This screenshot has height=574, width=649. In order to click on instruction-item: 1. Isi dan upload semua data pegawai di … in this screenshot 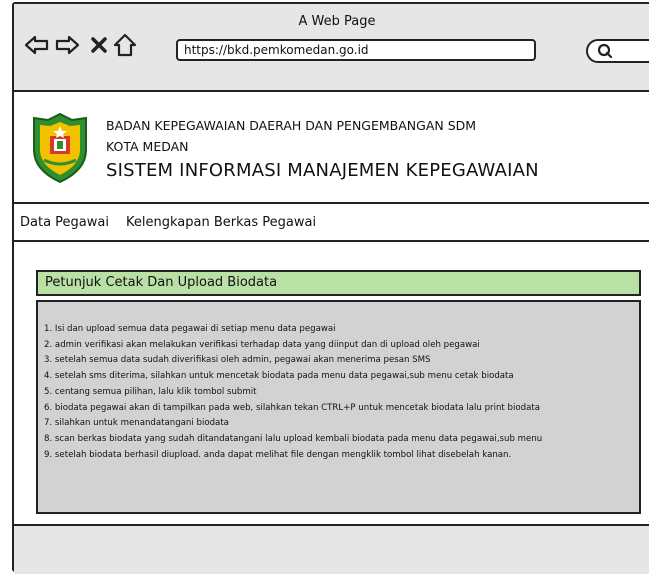, I will do `click(190, 329)`.